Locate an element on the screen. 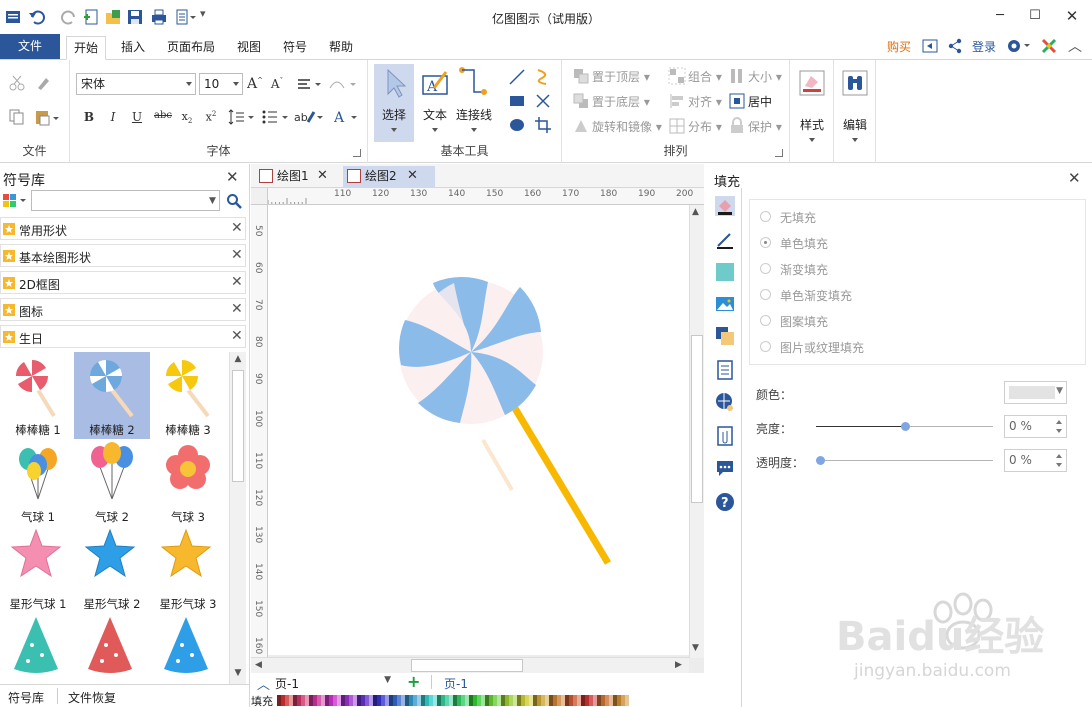 The image size is (1092, 707). library-search-input is located at coordinates (125, 200).